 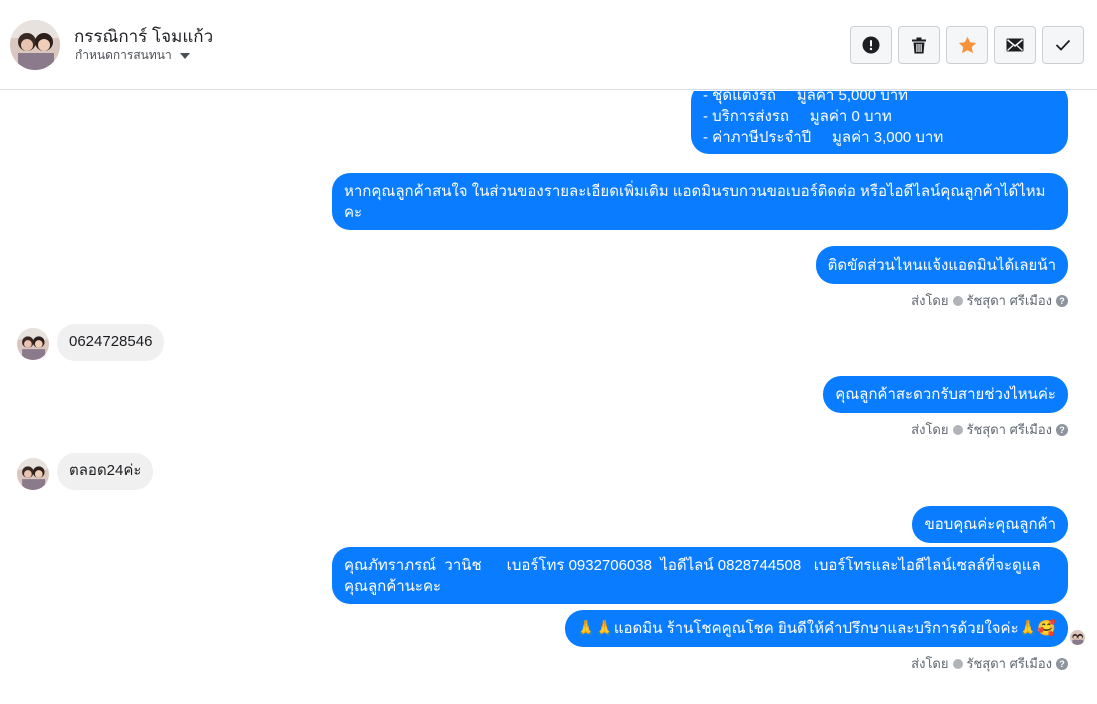 What do you see at coordinates (806, 97) in the screenshot?
I see `message-line: - ชุดแต่งรถ มูลค่า 5,000 บาท` at bounding box center [806, 97].